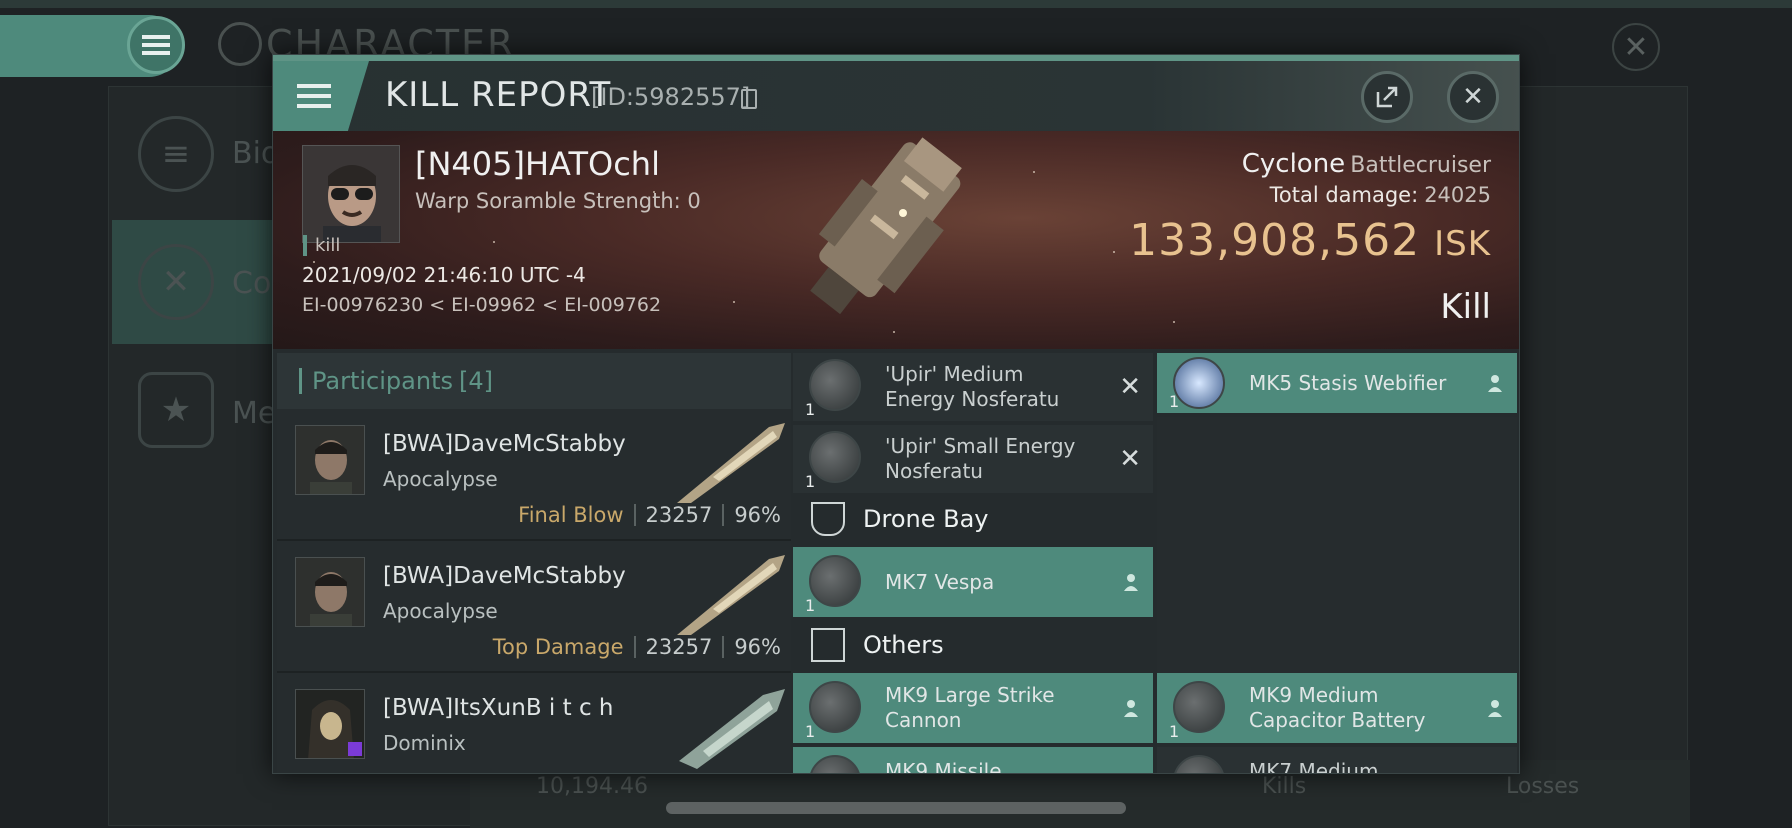 This screenshot has width=1792, height=828. What do you see at coordinates (973, 645) in the screenshot?
I see `others-header: Others` at bounding box center [973, 645].